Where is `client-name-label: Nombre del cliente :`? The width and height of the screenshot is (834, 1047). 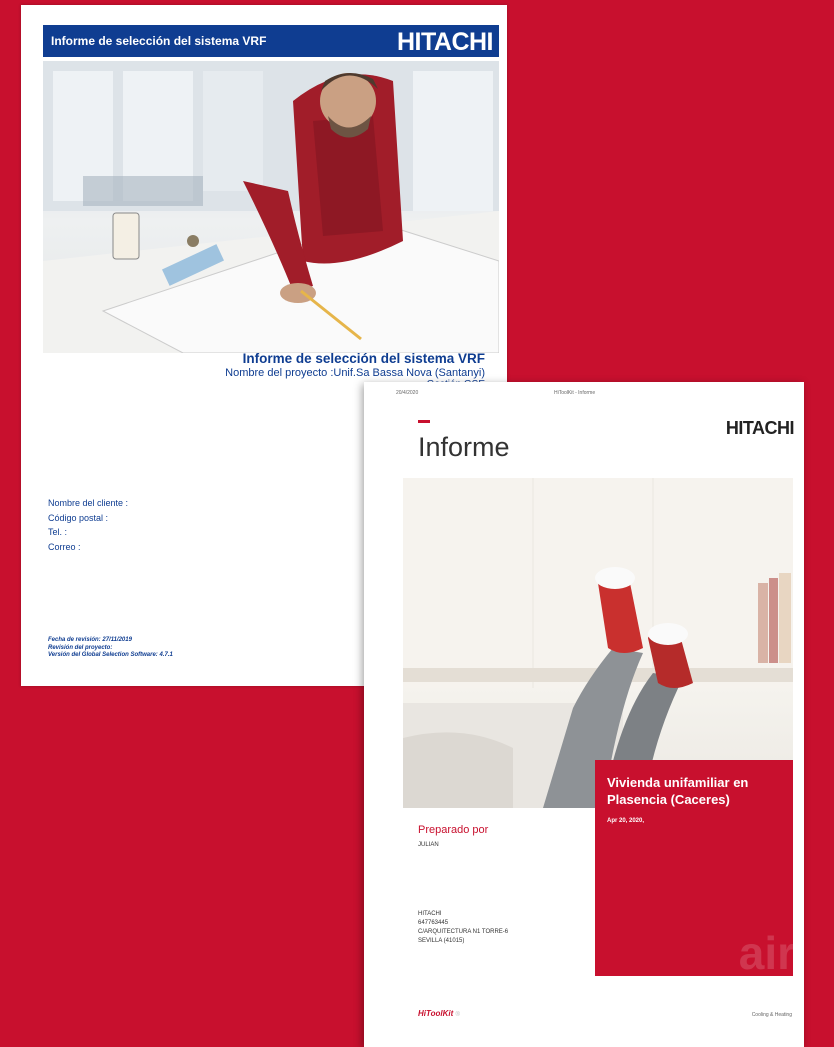
client-name-label: Nombre del cliente : is located at coordinates (88, 503).